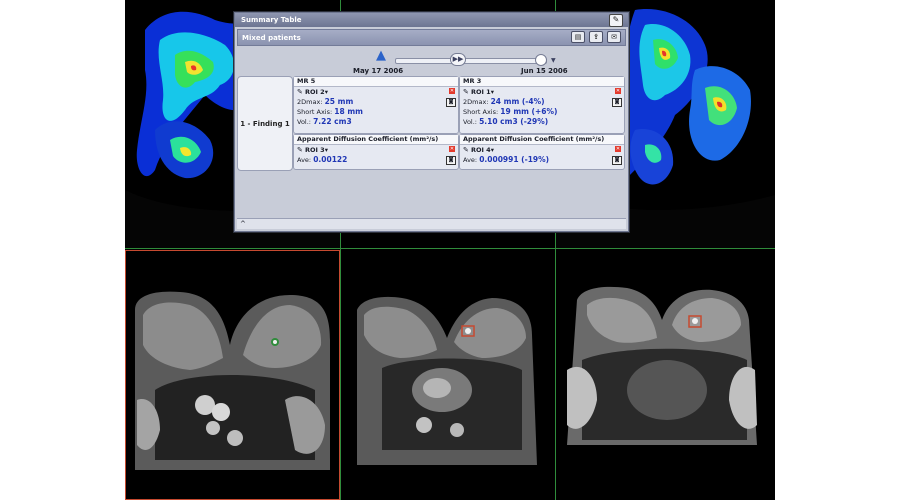 The image size is (900, 500). I want to click on fast-forward-icon: ▶▶, so click(458, 59).